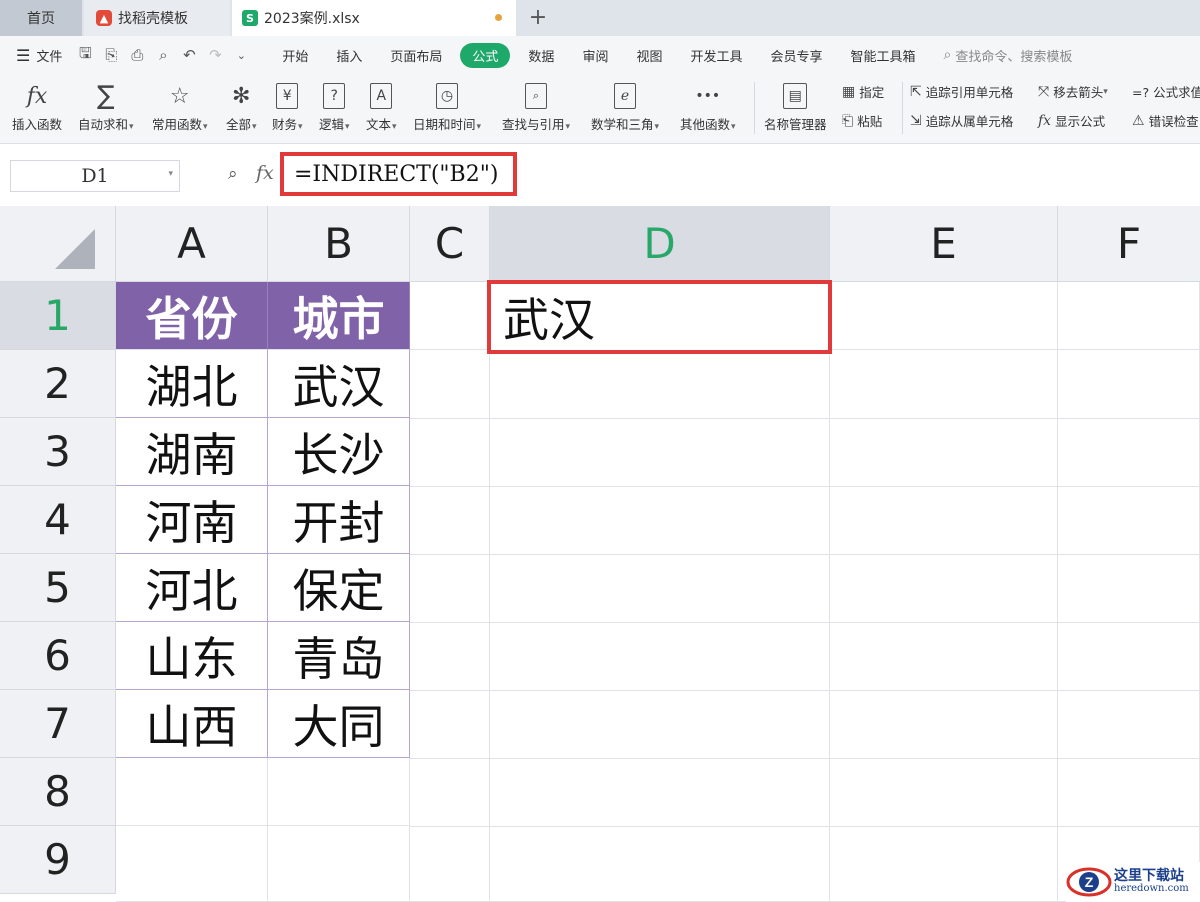 The width and height of the screenshot is (1200, 902). What do you see at coordinates (339, 792) in the screenshot?
I see `cell-b8` at bounding box center [339, 792].